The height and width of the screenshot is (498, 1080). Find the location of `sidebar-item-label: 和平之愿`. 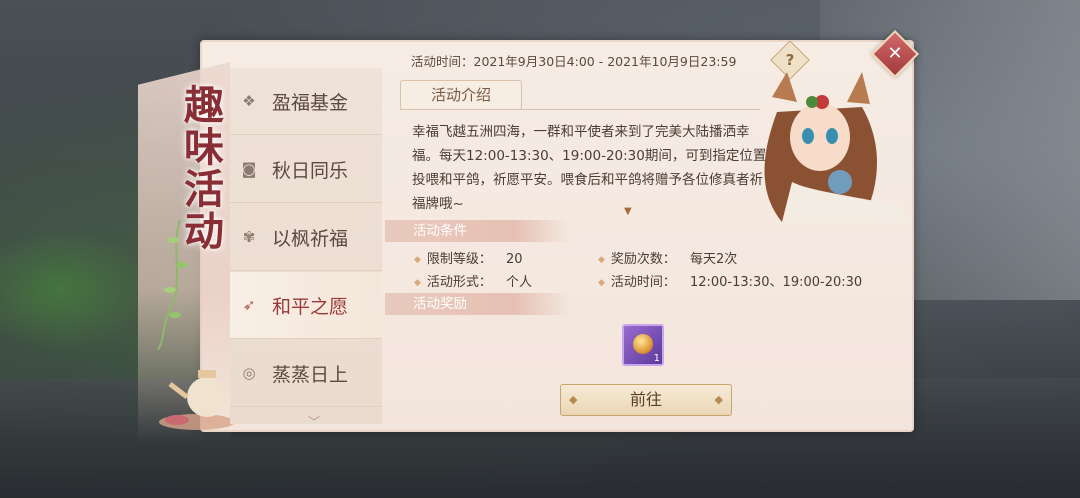

sidebar-item-label: 和平之愿 is located at coordinates (310, 306).